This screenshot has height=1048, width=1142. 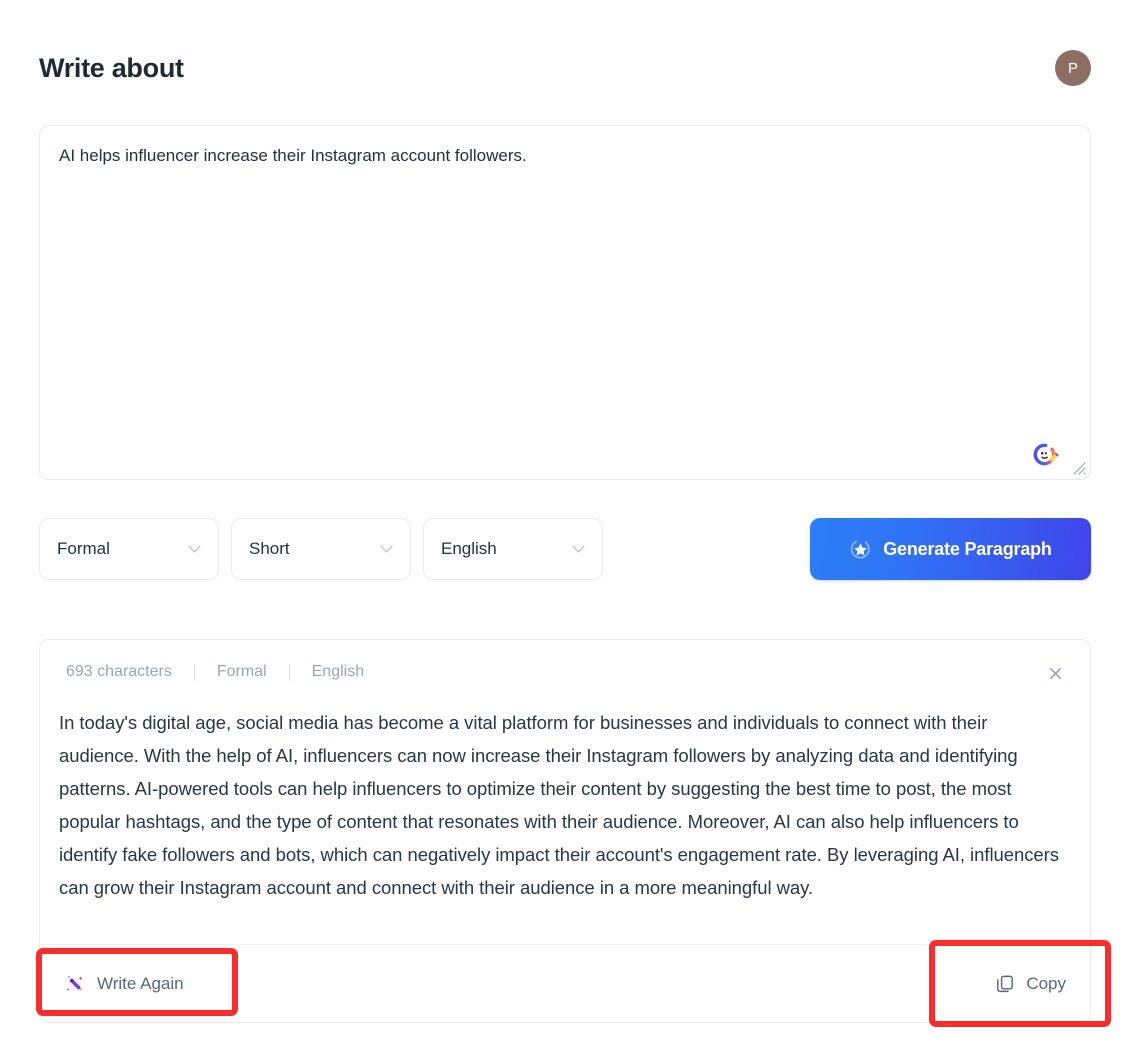 I want to click on copy-label: Copy, so click(x=1046, y=983).